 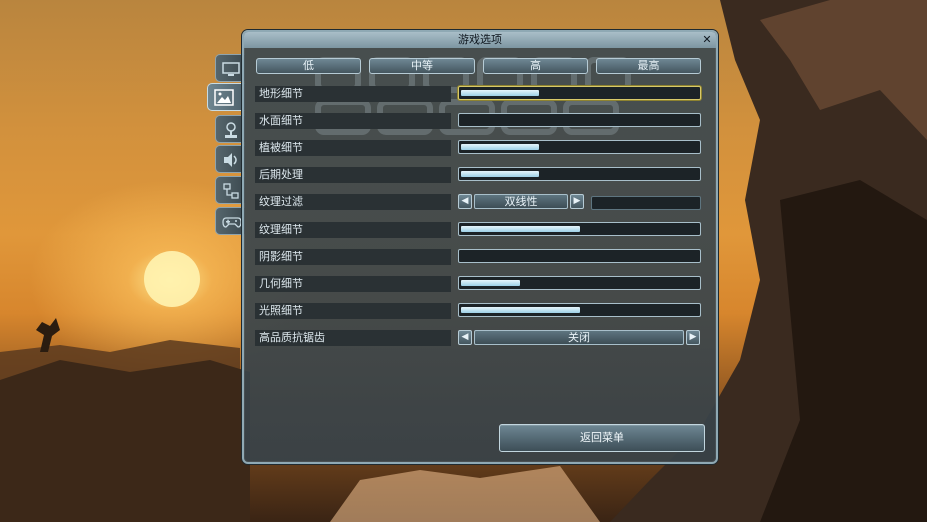 What do you see at coordinates (577, 201) in the screenshot?
I see `texture-filter-next-button: ▶` at bounding box center [577, 201].